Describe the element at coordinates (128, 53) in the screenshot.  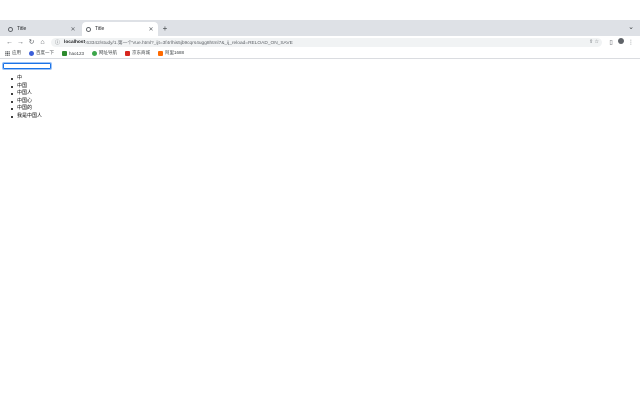
I see `jd-icon` at that location.